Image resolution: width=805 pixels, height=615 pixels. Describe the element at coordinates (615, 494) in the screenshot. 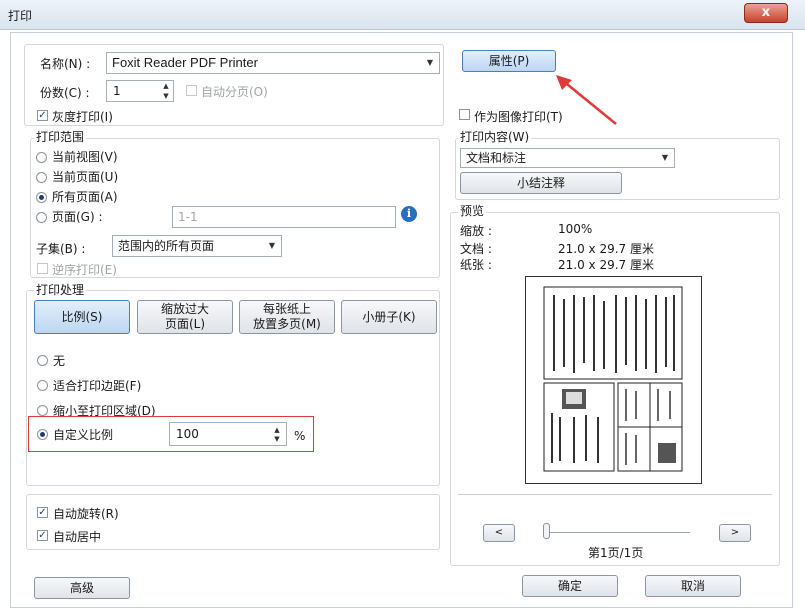

I see `preview-divider` at that location.